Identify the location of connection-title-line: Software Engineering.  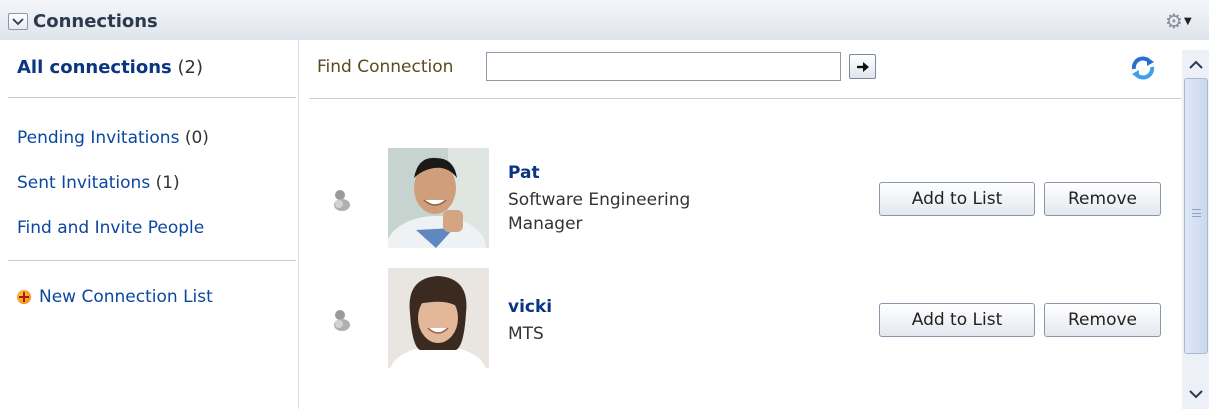
(599, 200).